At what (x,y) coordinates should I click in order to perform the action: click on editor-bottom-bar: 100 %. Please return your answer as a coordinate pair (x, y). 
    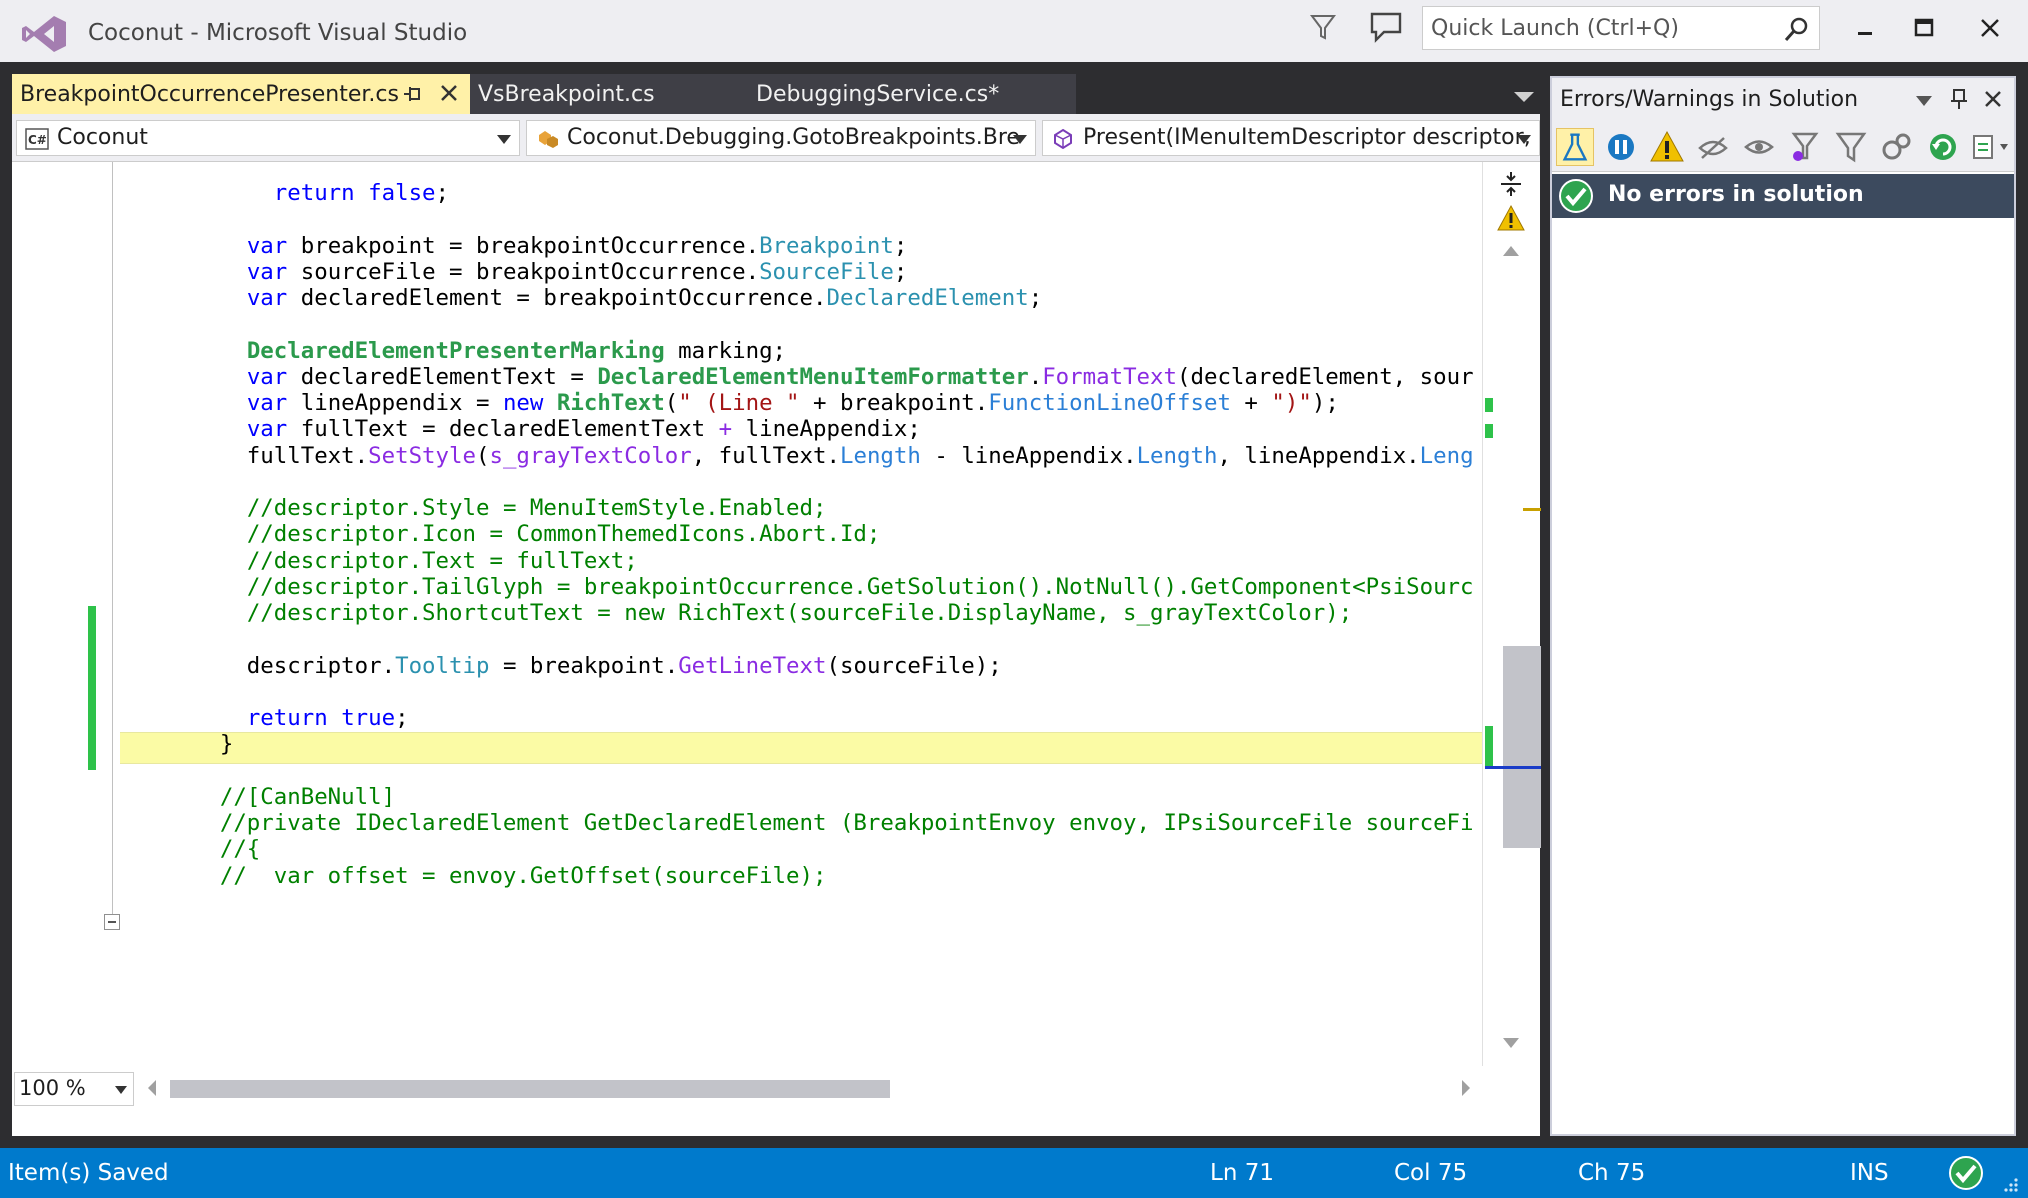
    Looking at the image, I should click on (776, 1101).